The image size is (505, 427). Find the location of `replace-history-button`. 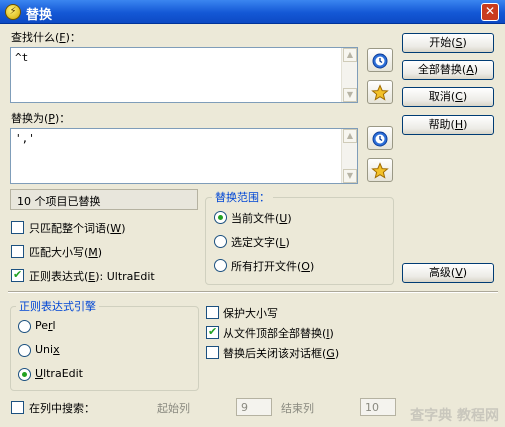

replace-history-button is located at coordinates (380, 138).